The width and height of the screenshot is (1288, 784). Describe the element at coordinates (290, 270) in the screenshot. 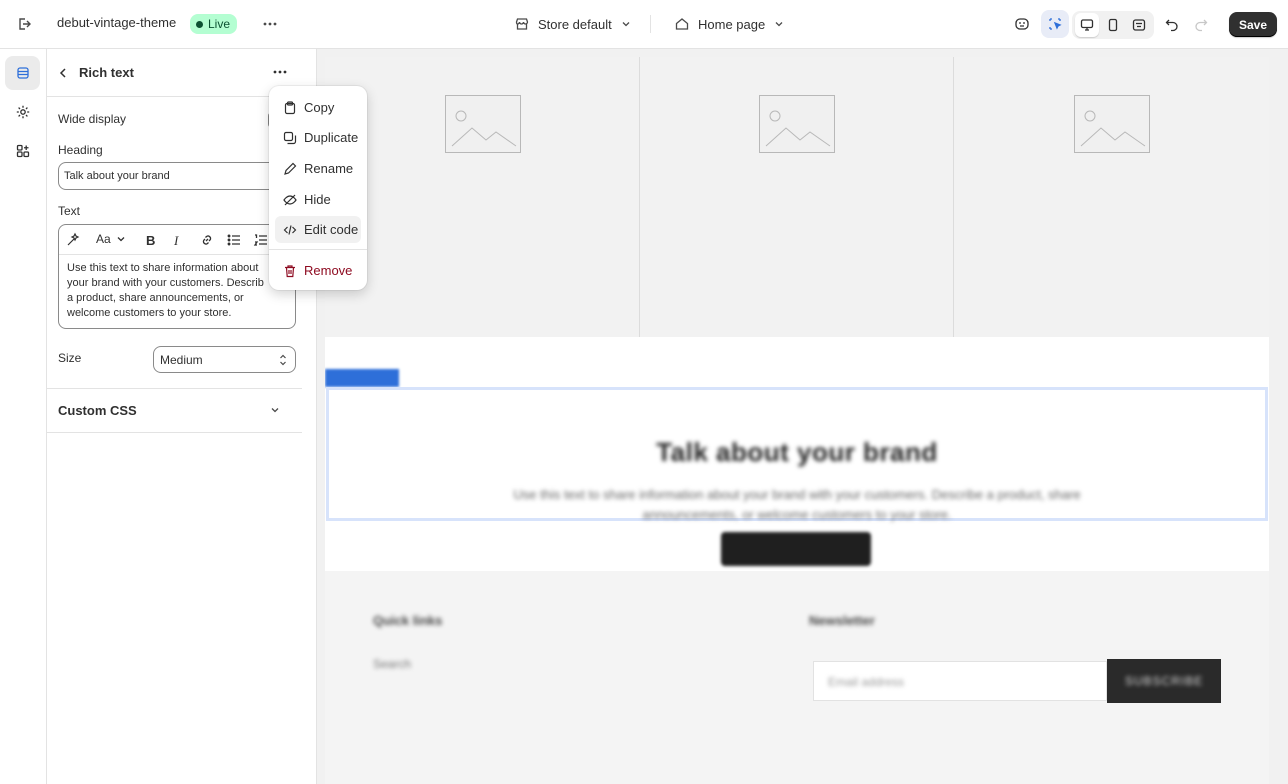

I see `trash-icon` at that location.